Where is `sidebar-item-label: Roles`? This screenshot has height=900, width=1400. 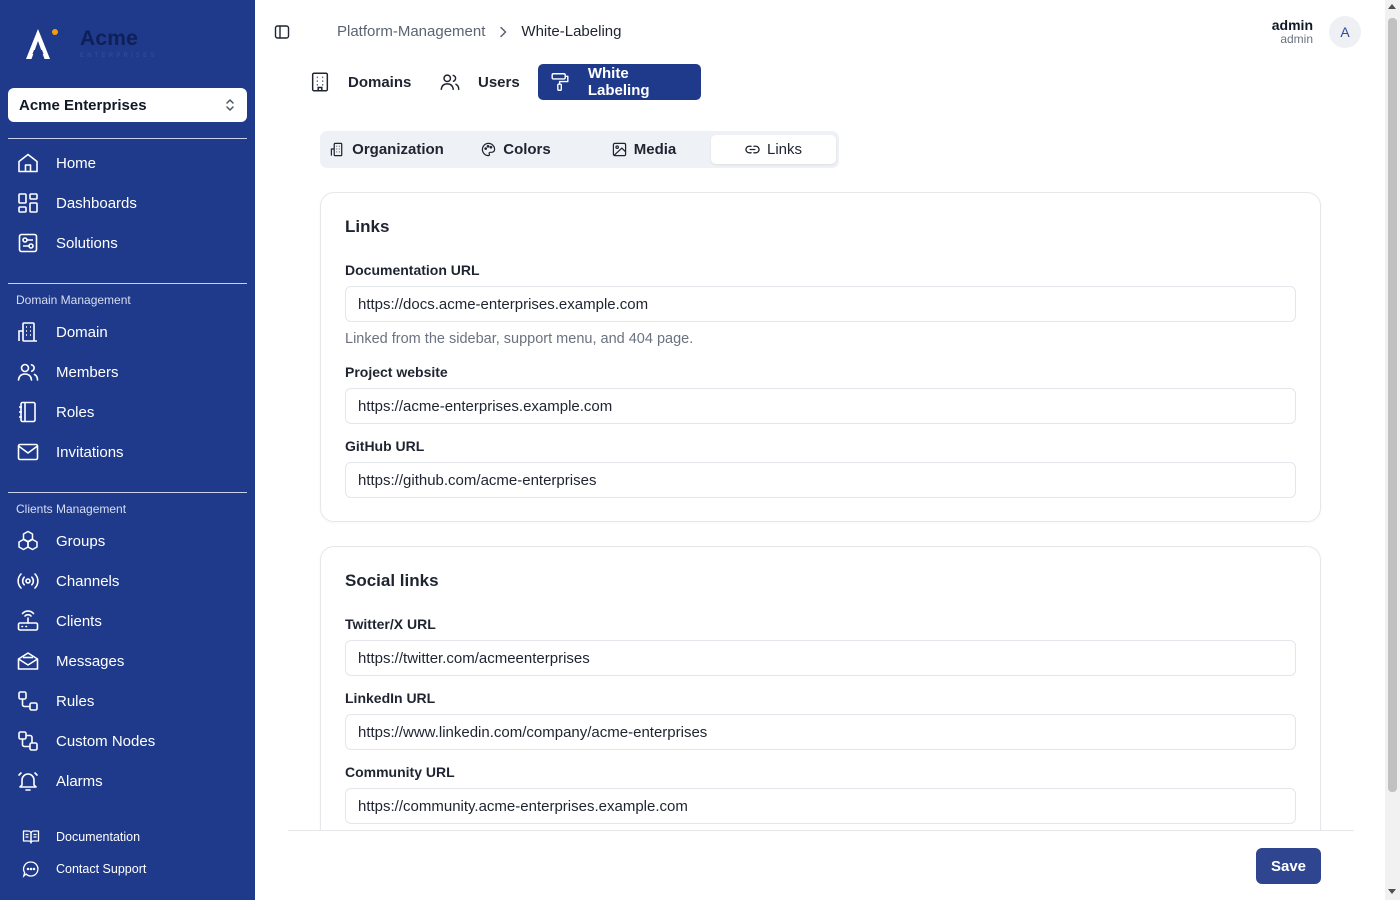 sidebar-item-label: Roles is located at coordinates (75, 412).